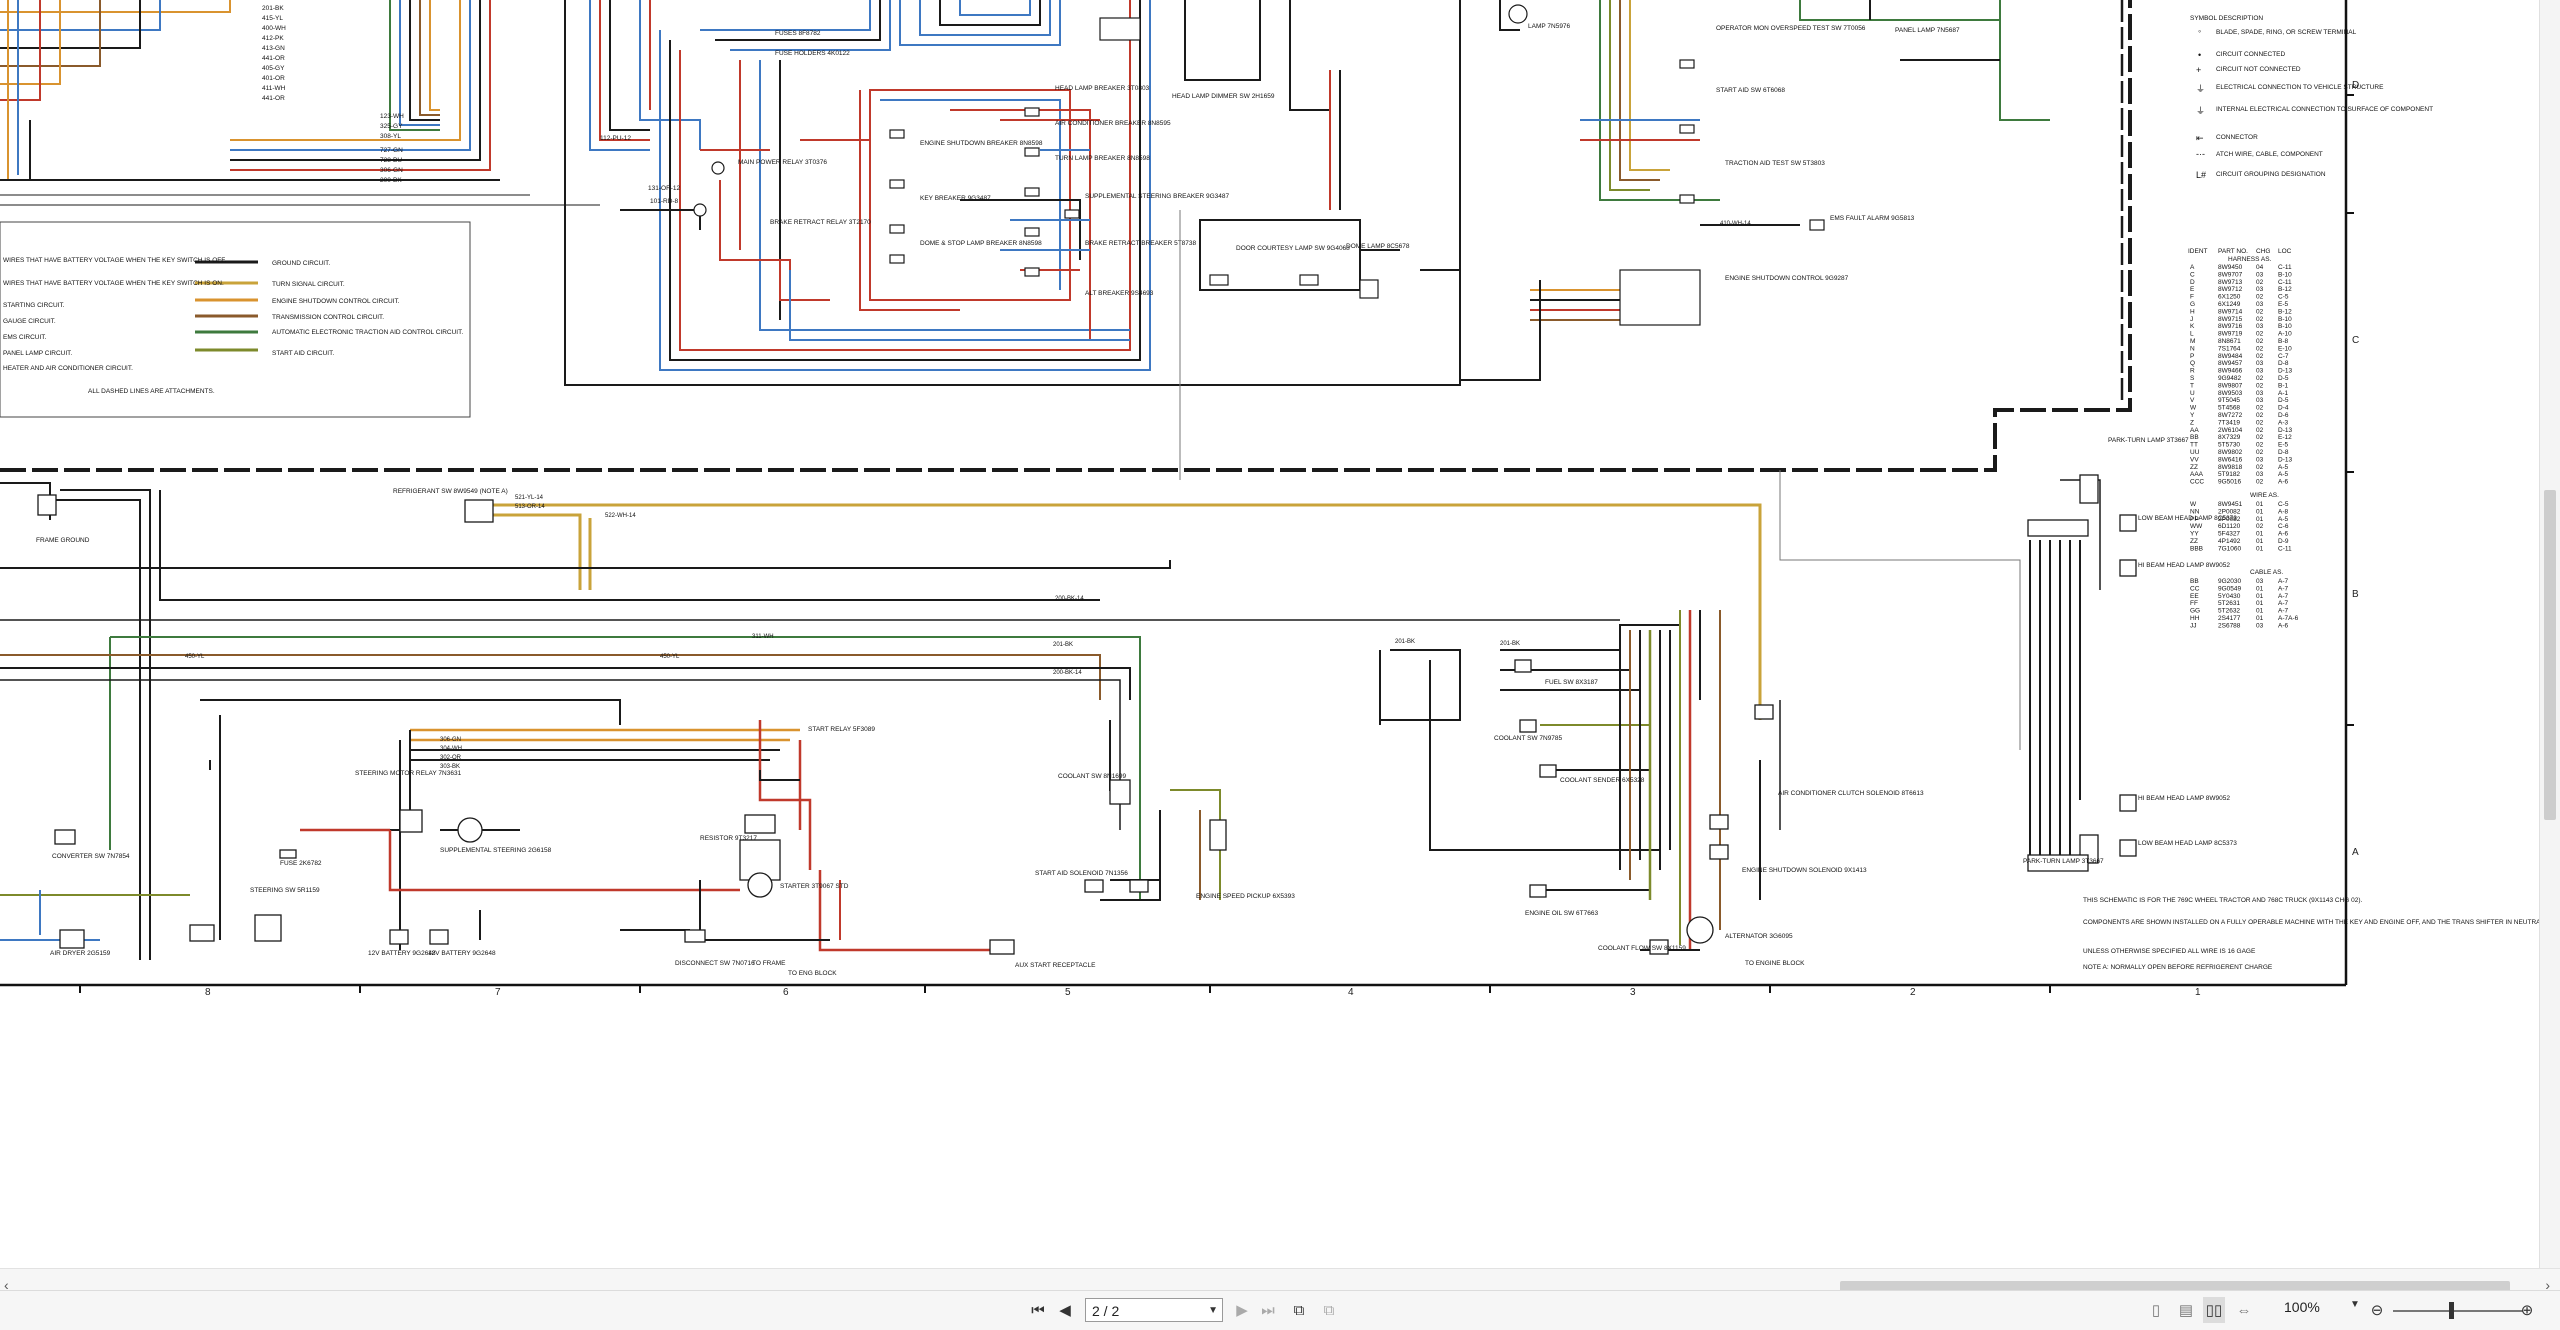 This screenshot has width=2560, height=1330. I want to click on rows-cell: B-8, so click(2283, 341).